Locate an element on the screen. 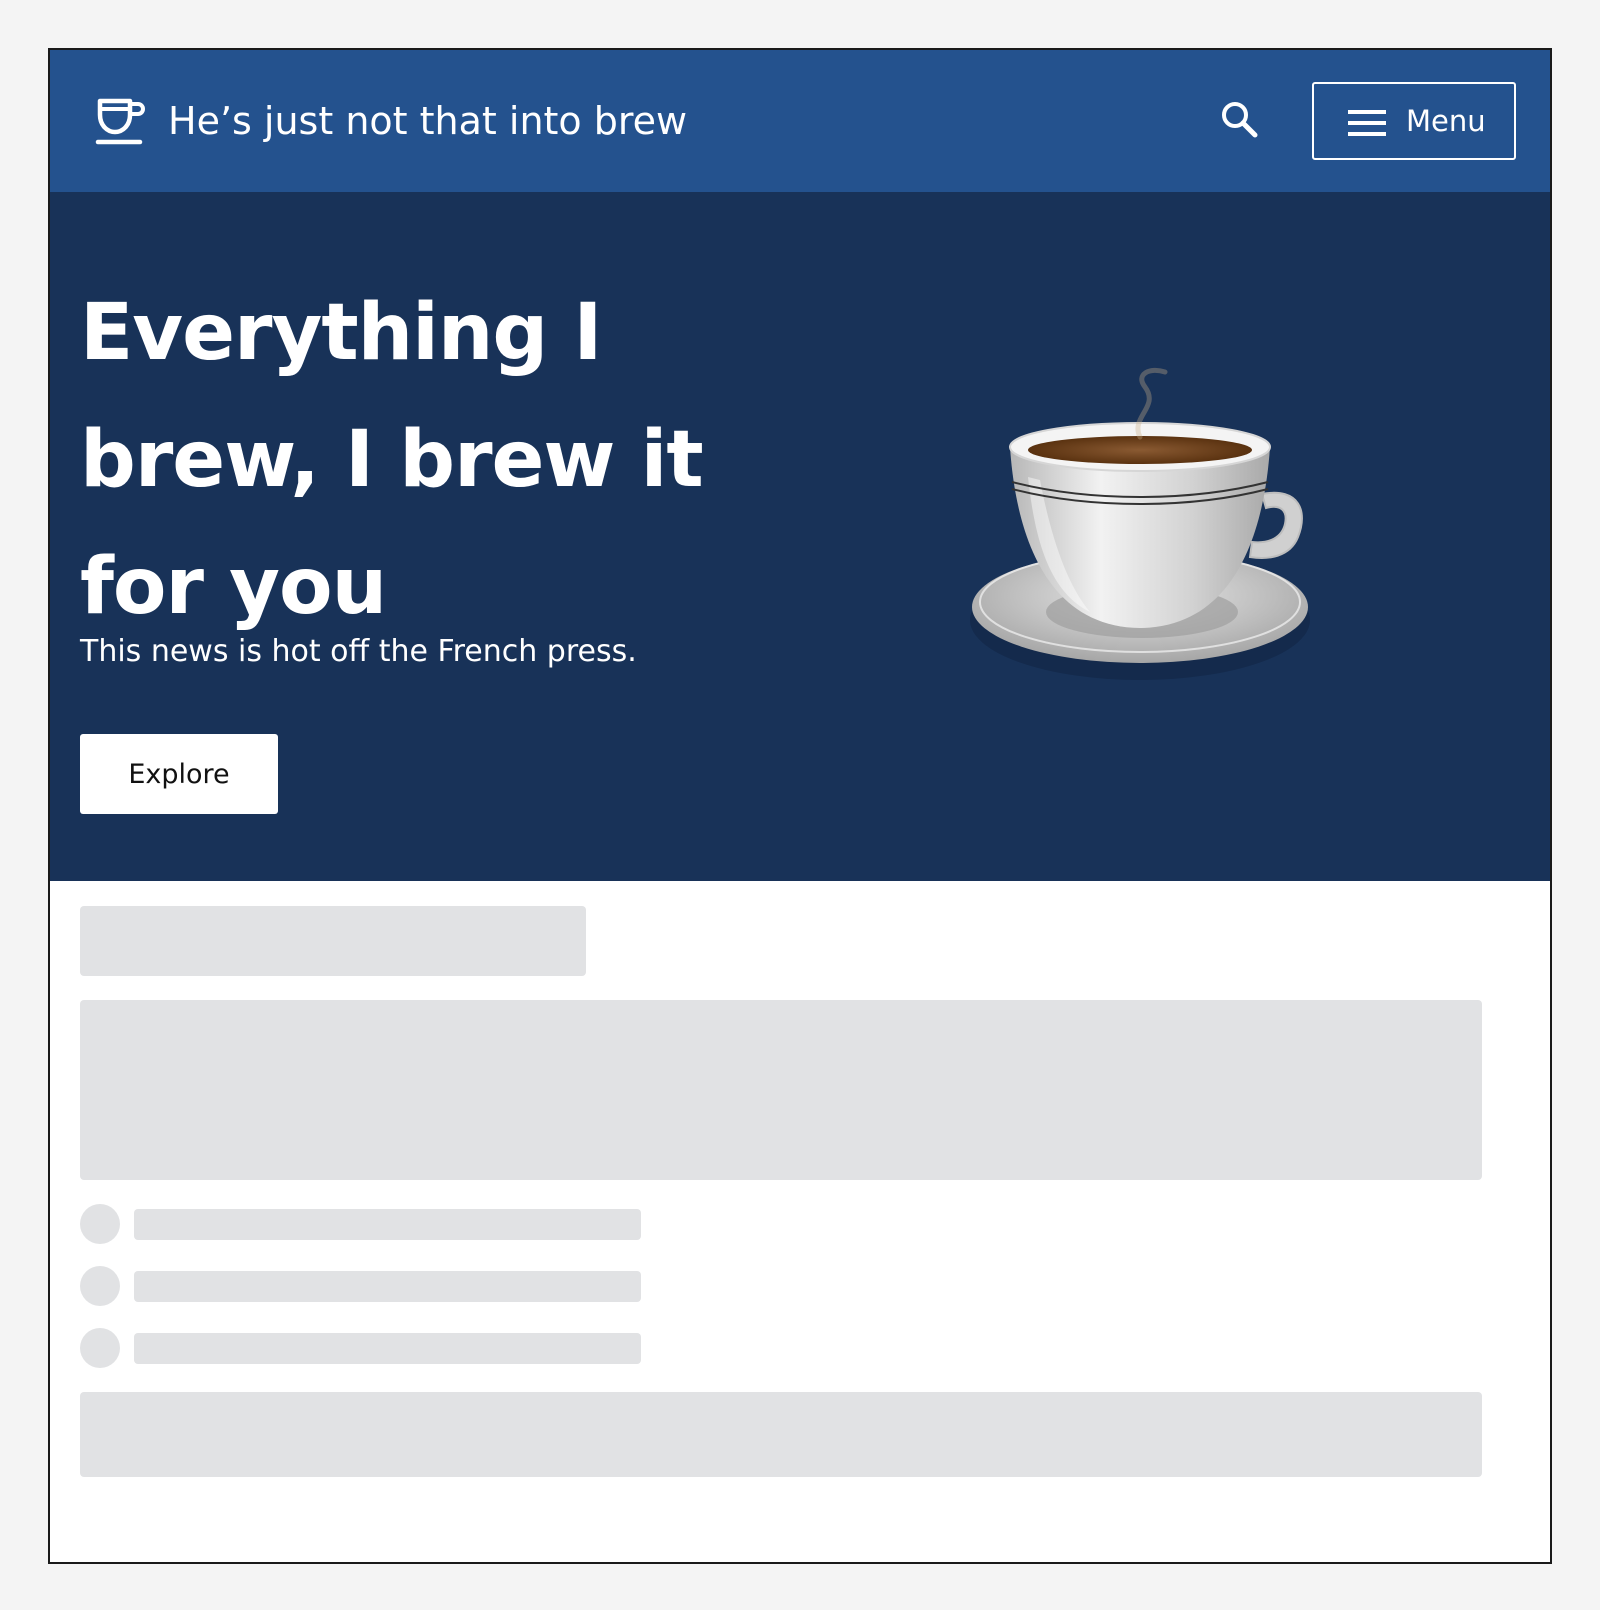 The image size is (1600, 1610). hero-title: Everything I brew, I brew it for you is located at coordinates (392, 460).